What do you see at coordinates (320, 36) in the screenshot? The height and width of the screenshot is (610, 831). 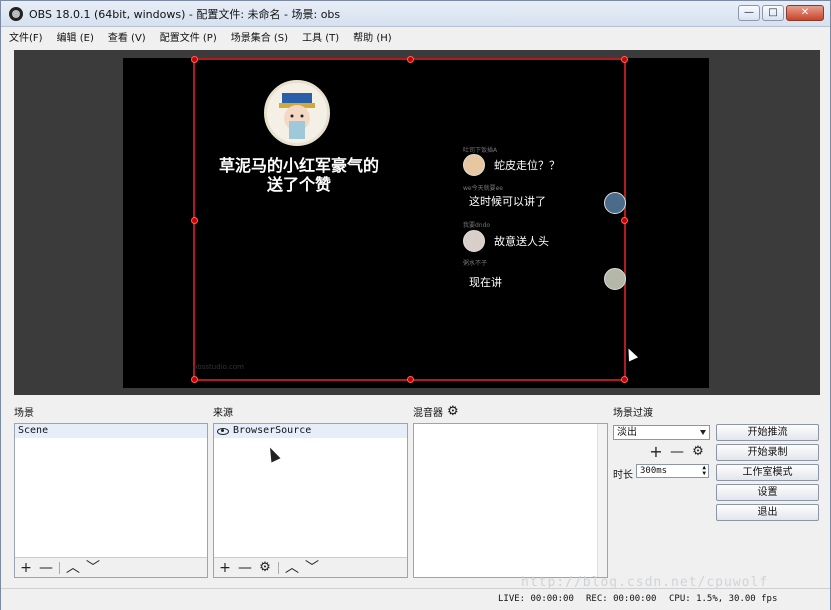 I see `menu-tools: 工具 (T)` at bounding box center [320, 36].